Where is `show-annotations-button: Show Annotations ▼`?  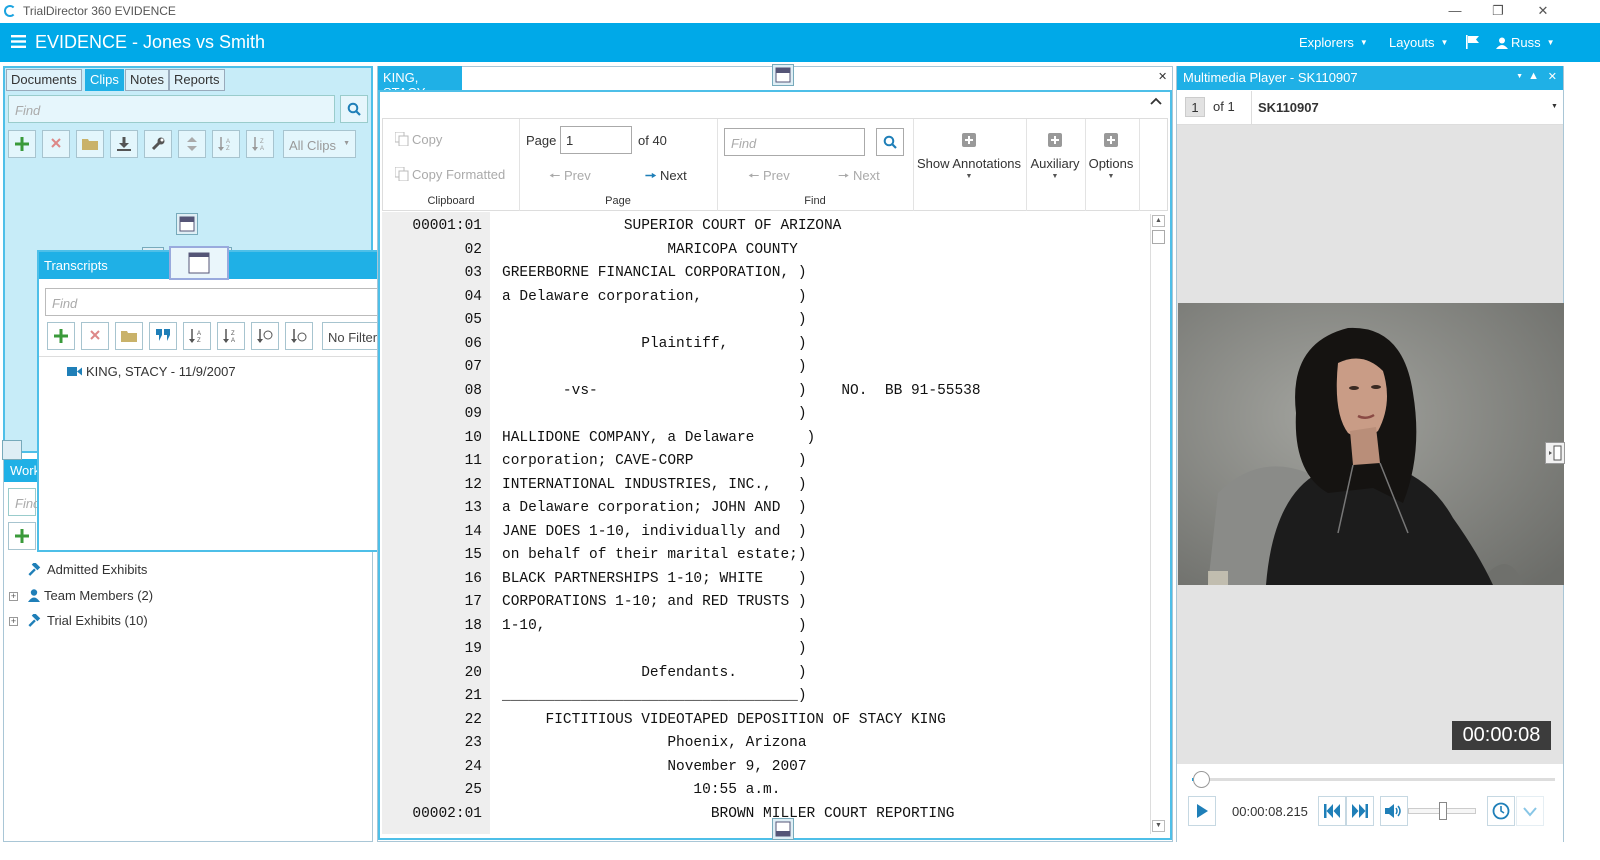
show-annotations-button: Show Annotations ▼ is located at coordinates (969, 156).